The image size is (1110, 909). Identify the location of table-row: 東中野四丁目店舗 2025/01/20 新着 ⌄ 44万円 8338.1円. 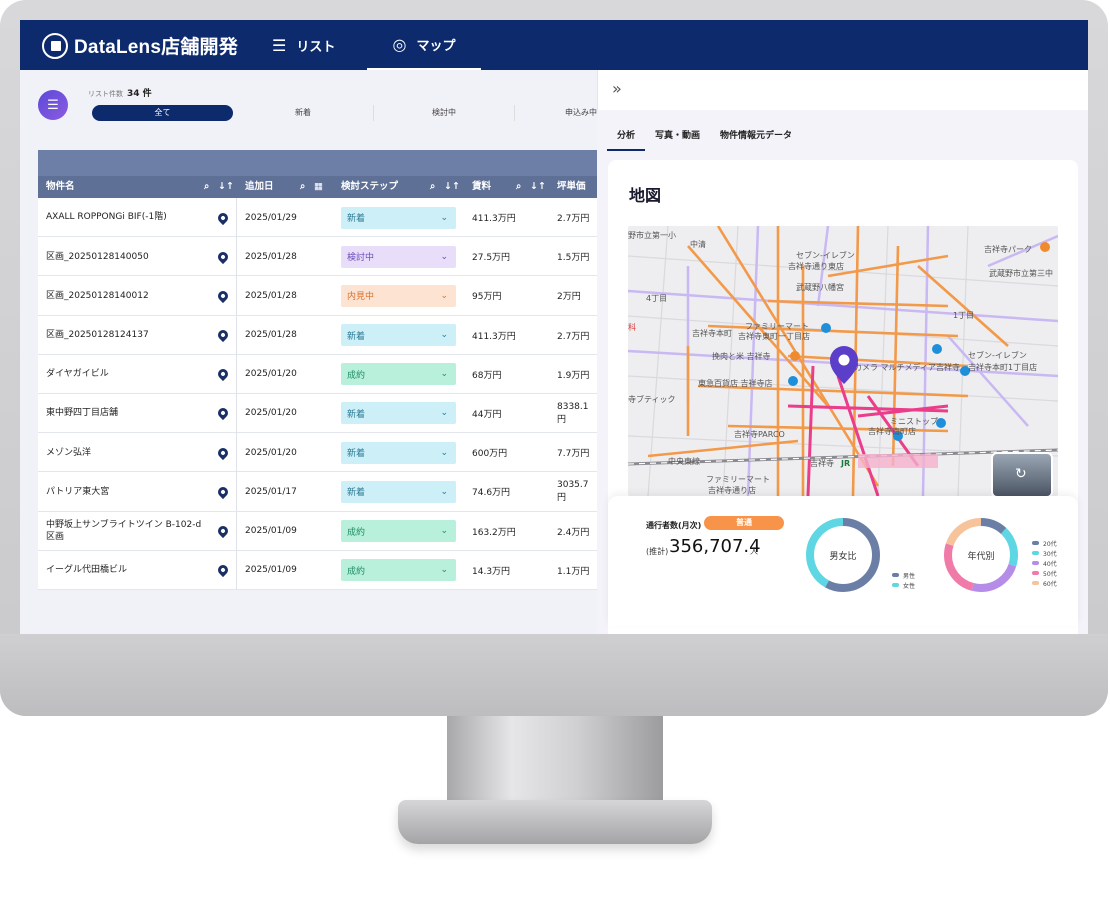
(317, 413).